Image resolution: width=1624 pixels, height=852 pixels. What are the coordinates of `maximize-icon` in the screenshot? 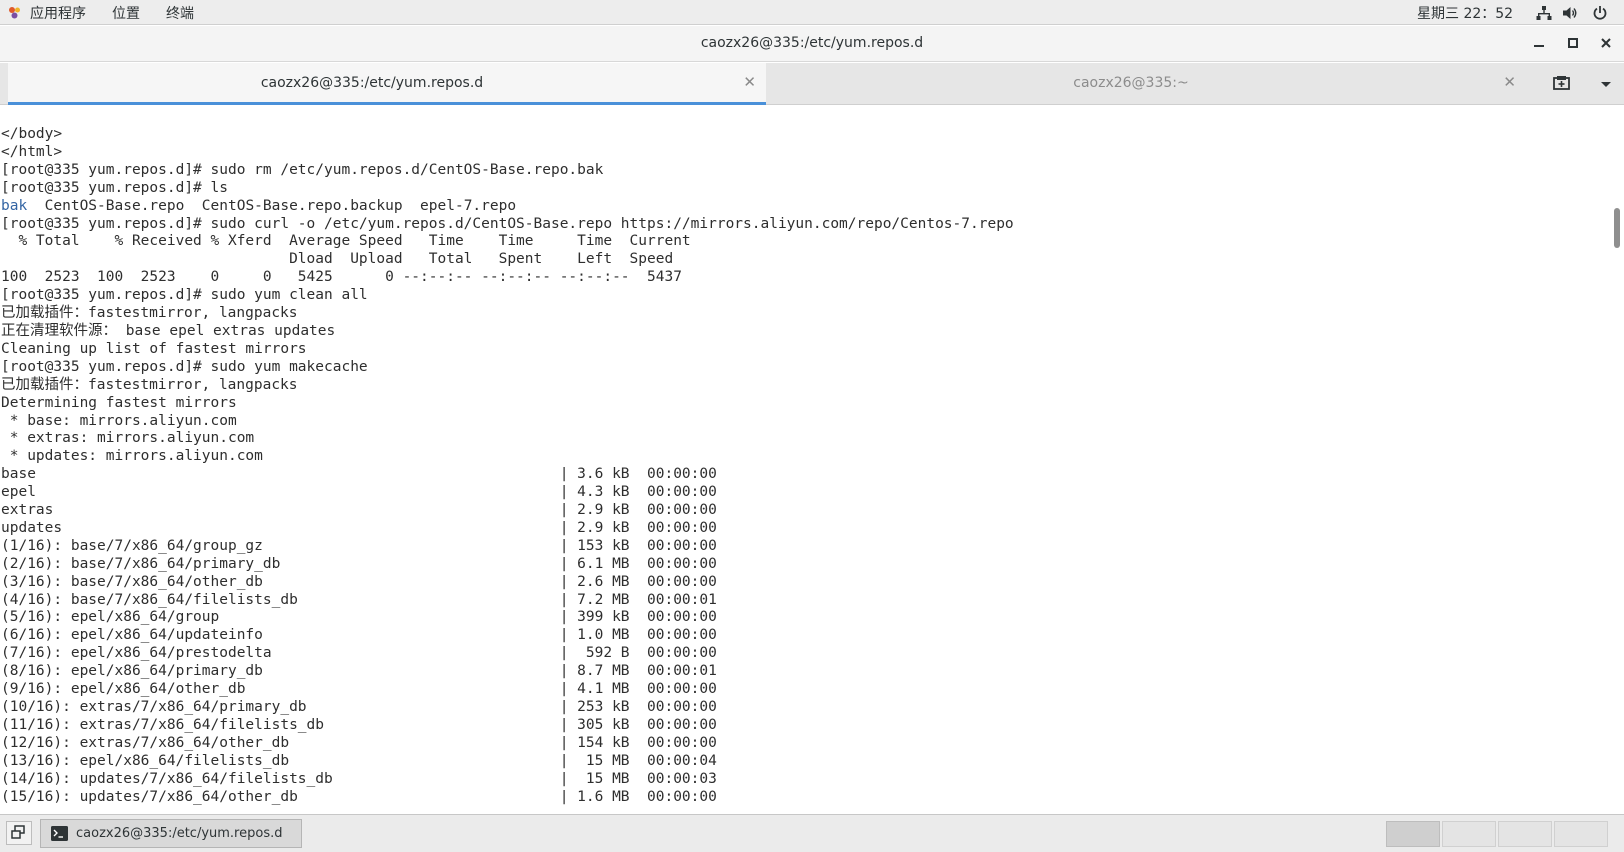 It's located at (1573, 43).